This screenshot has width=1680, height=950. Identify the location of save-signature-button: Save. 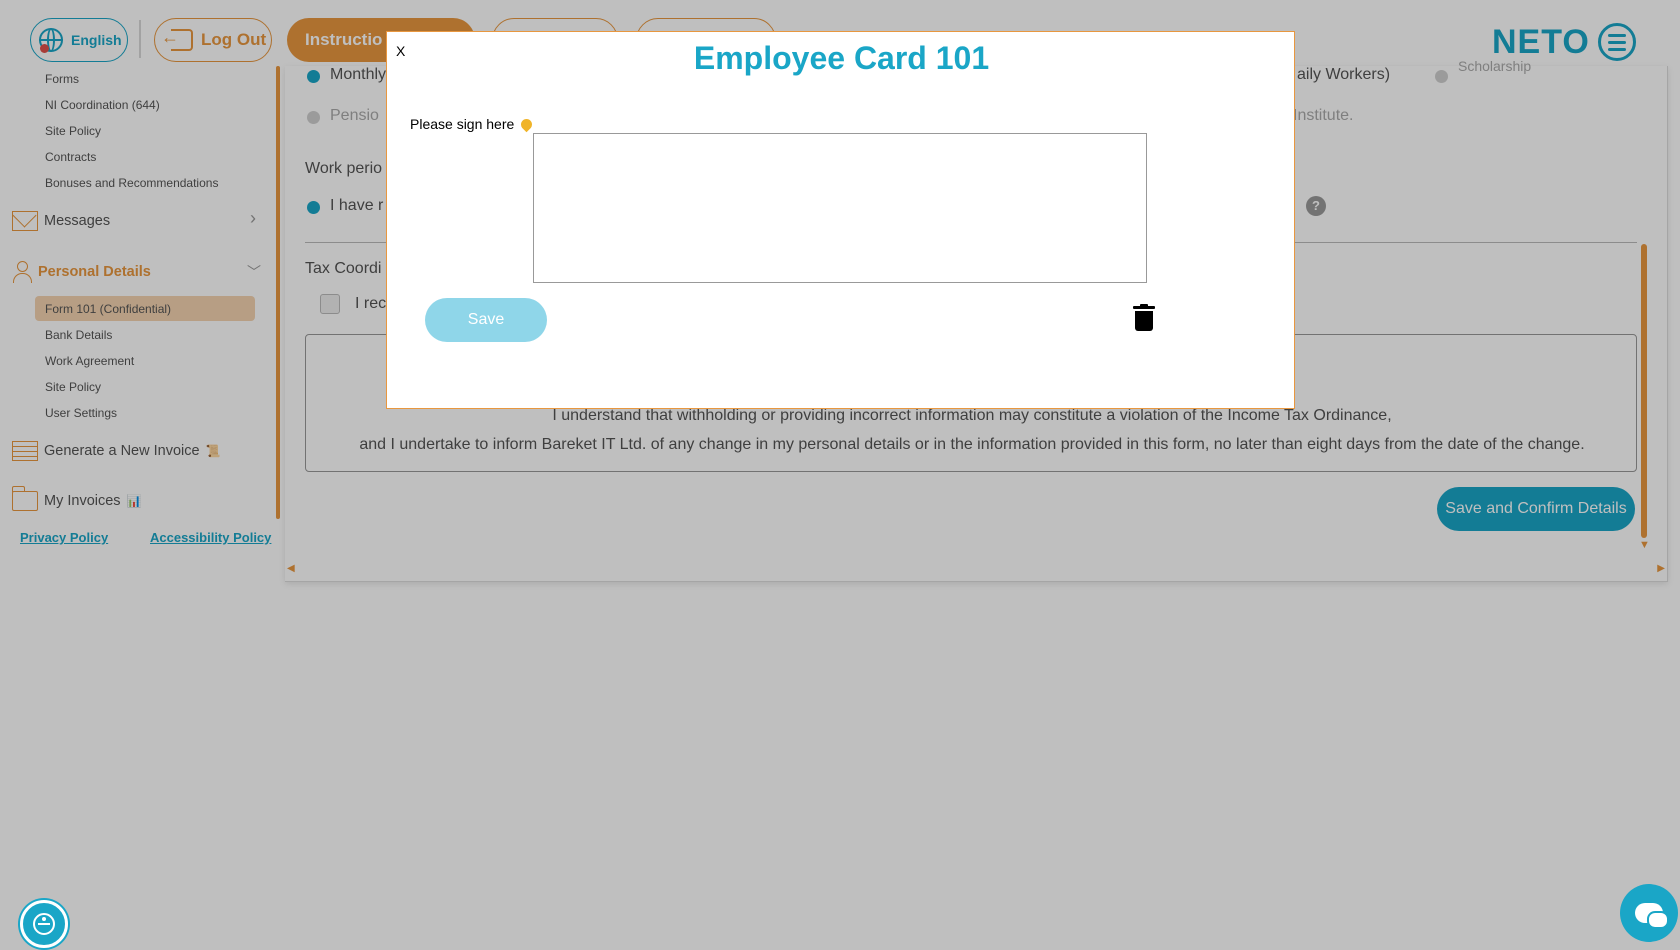
(486, 320).